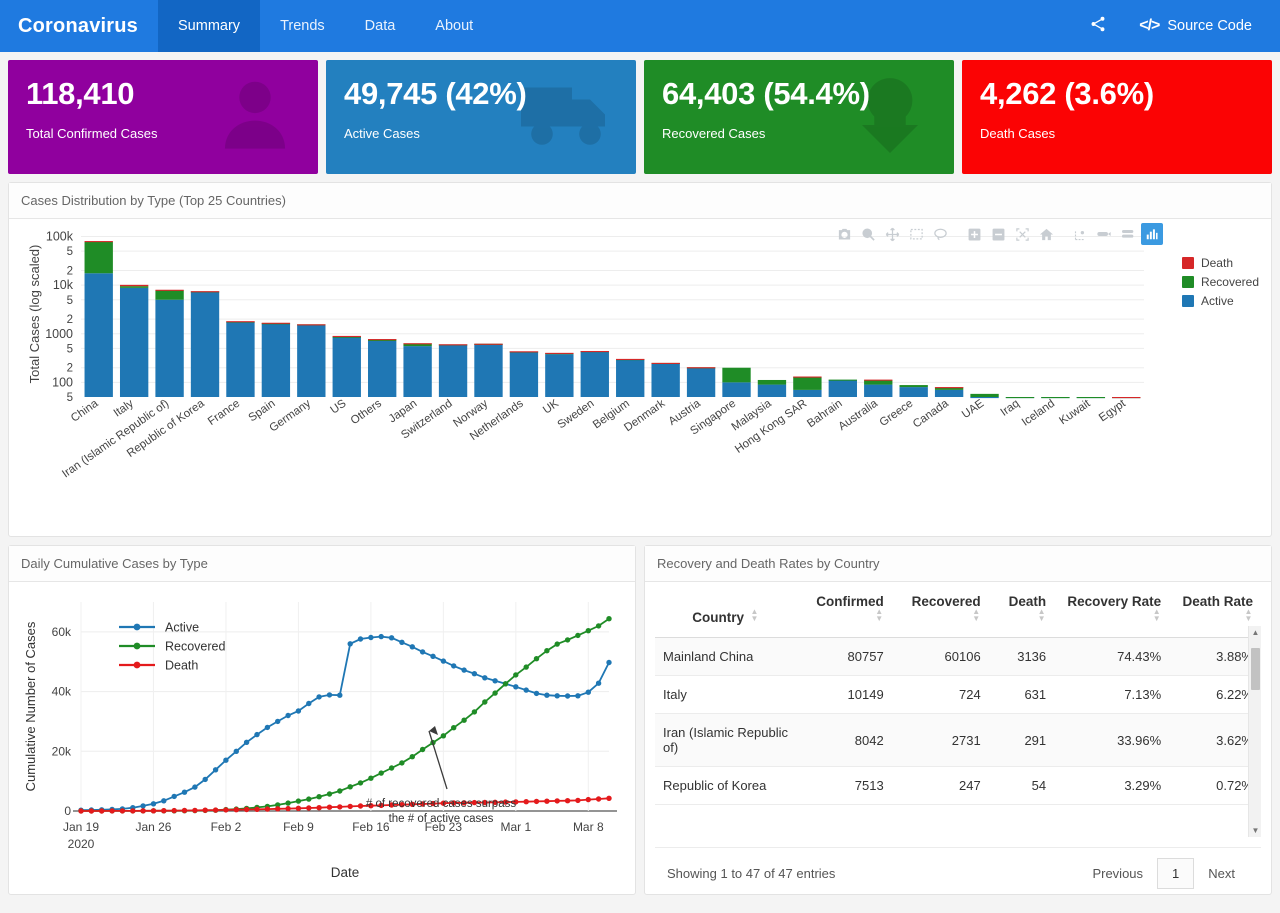 Image resolution: width=1280 pixels, height=913 pixels. What do you see at coordinates (1255, 669) in the screenshot?
I see `scrollbar-thumb` at bounding box center [1255, 669].